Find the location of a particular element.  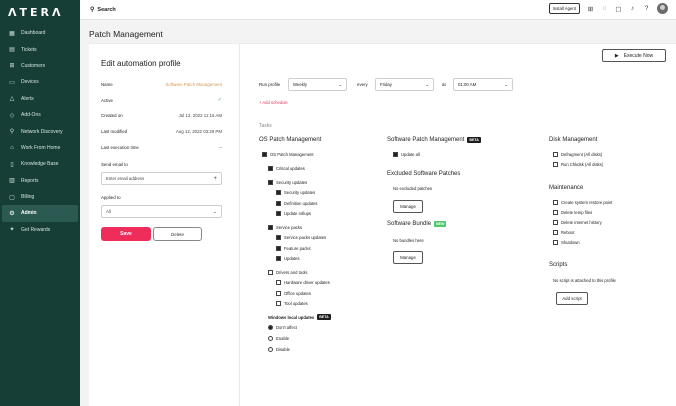

security-sub-checkbox: Security updates is located at coordinates (295, 192).